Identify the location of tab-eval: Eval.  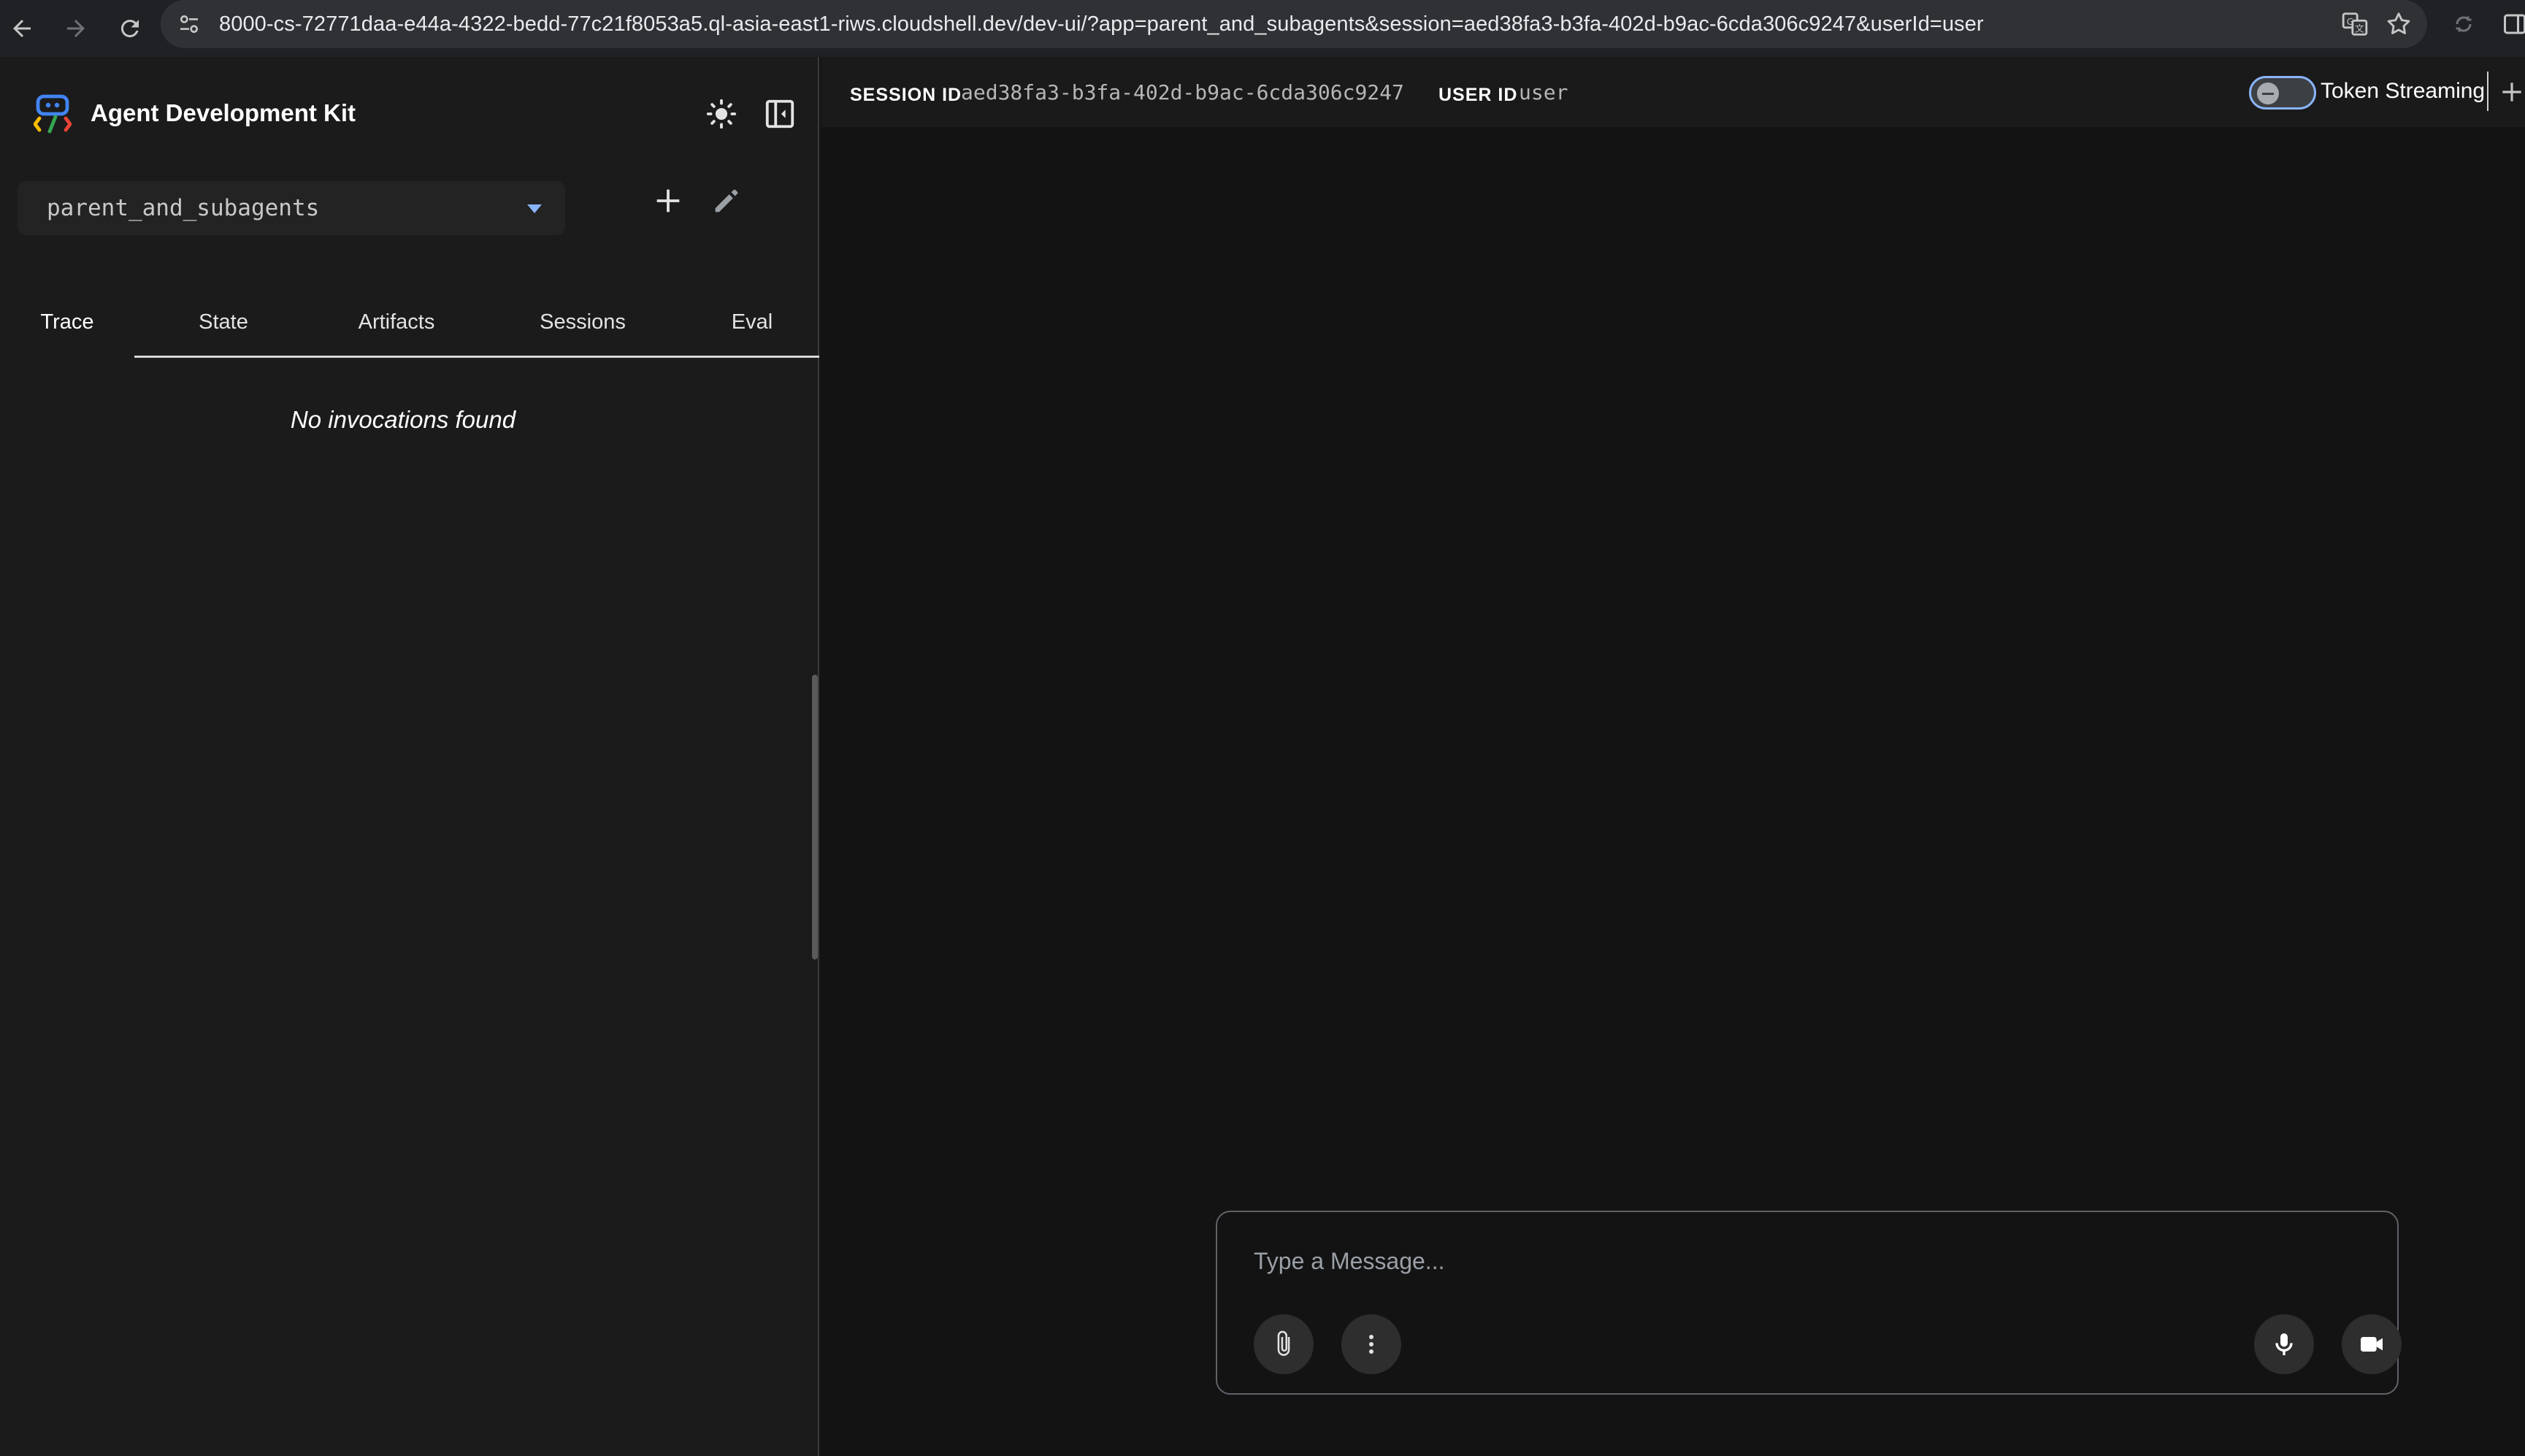
(752, 322).